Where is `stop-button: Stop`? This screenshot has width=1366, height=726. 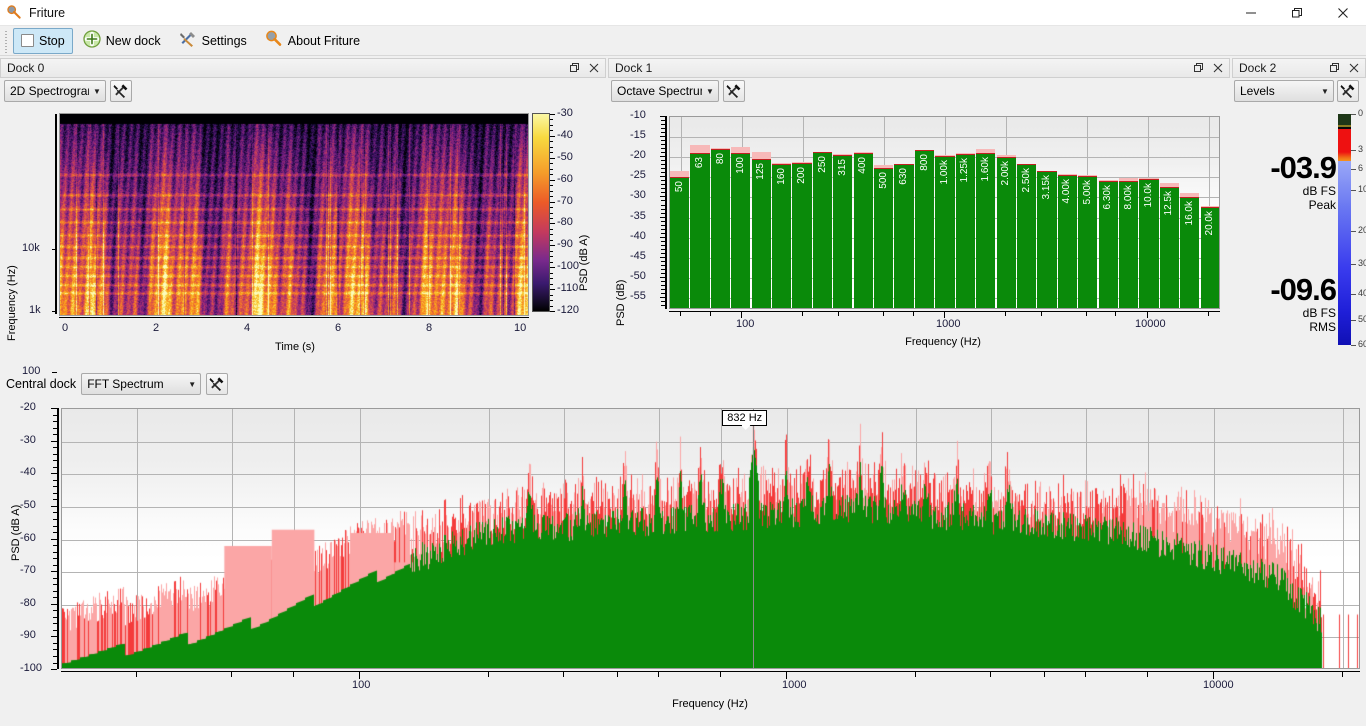 stop-button: Stop is located at coordinates (43, 40).